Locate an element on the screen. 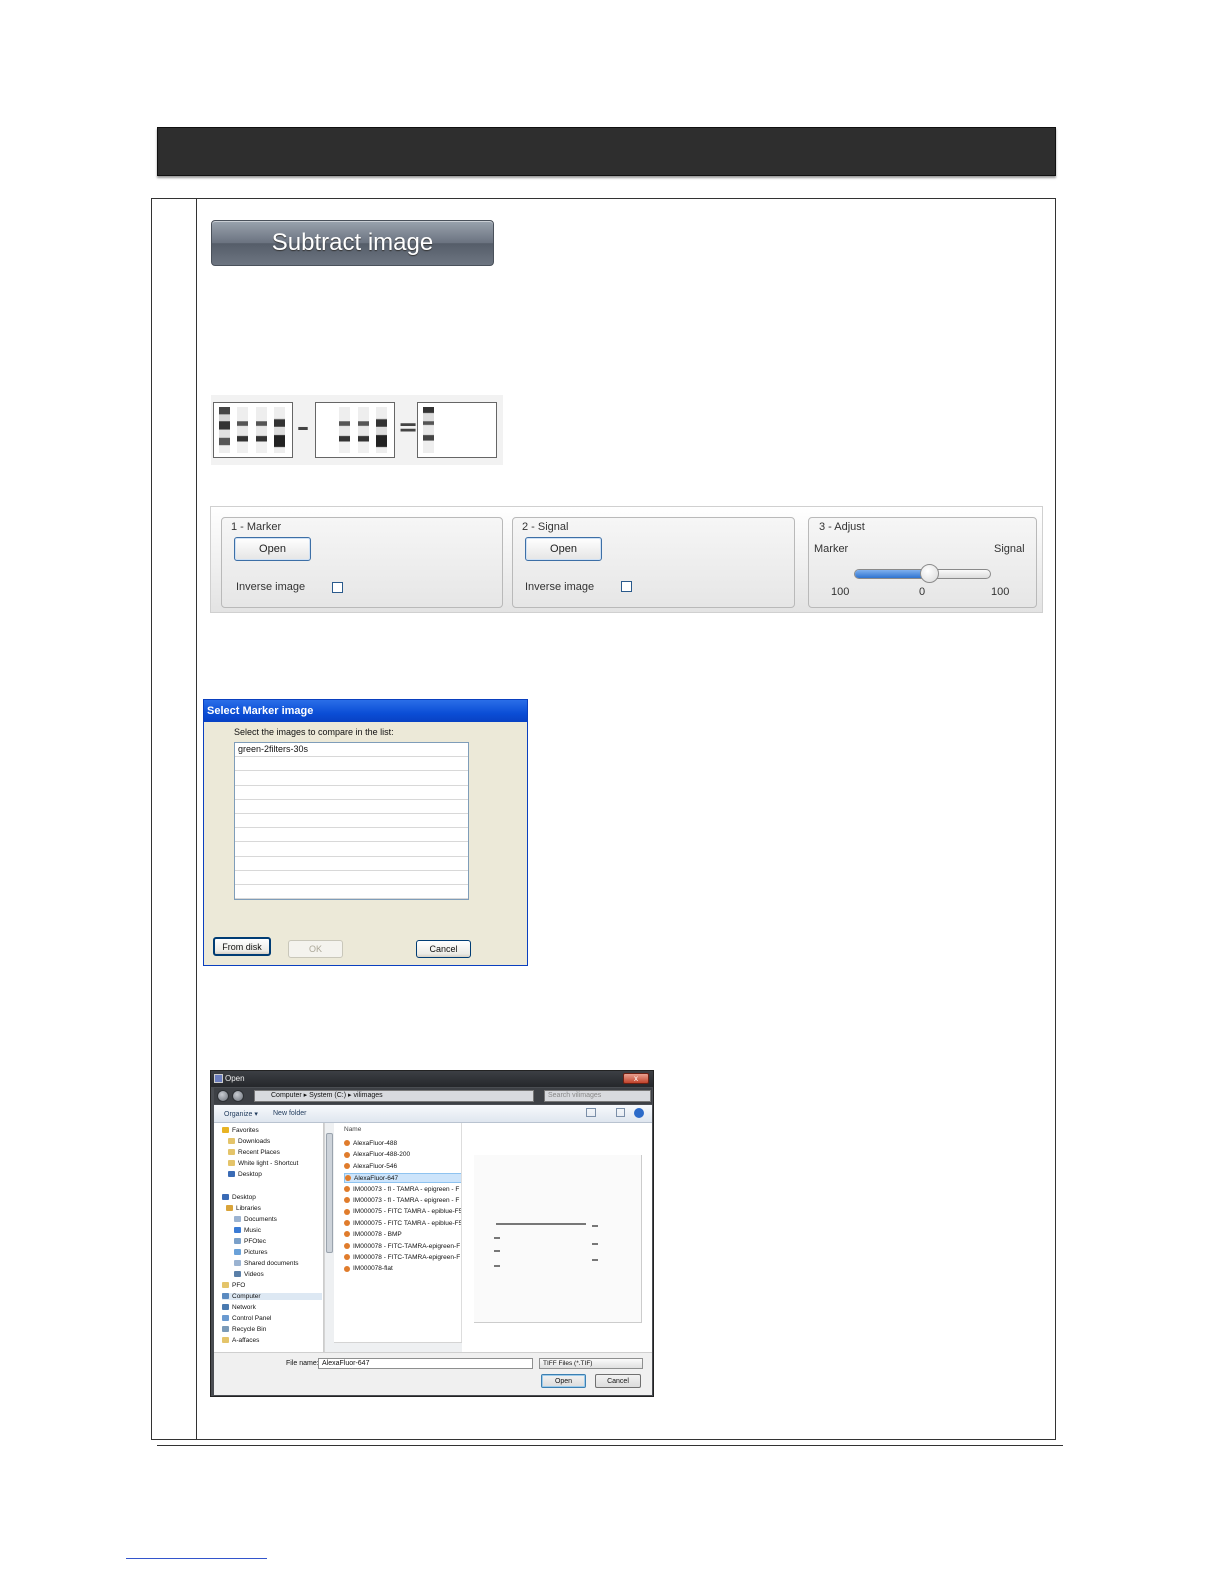  file-name-input: AlexaFluor-647 is located at coordinates (425, 1363).